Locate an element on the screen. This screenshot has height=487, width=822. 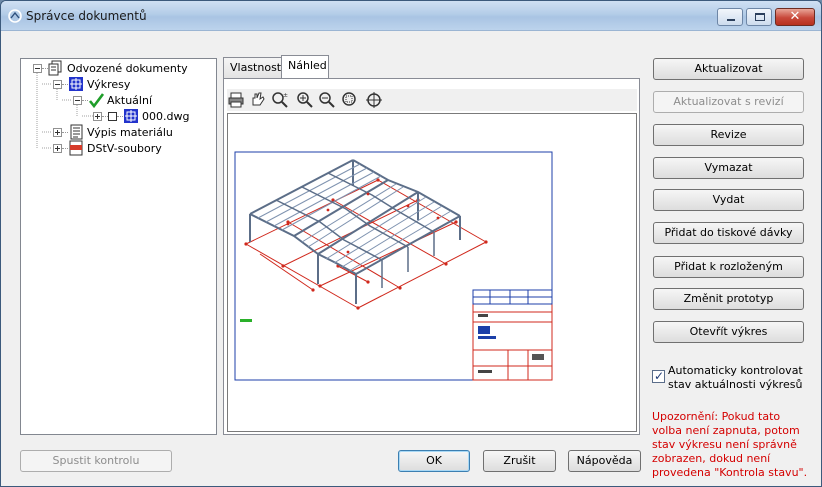
button-label: Aktualizovat s revizí is located at coordinates (728, 101).